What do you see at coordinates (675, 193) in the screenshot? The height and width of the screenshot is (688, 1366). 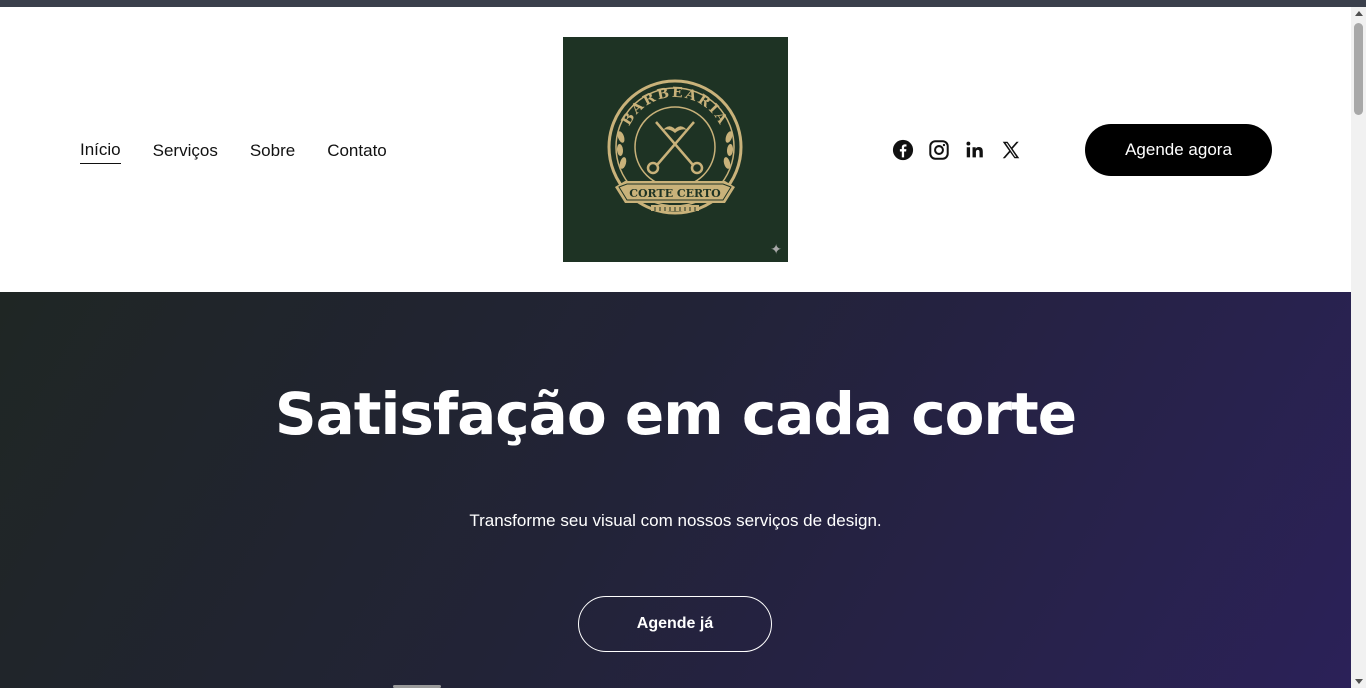 I see `logo-banner-text: CORTE CERTO` at bounding box center [675, 193].